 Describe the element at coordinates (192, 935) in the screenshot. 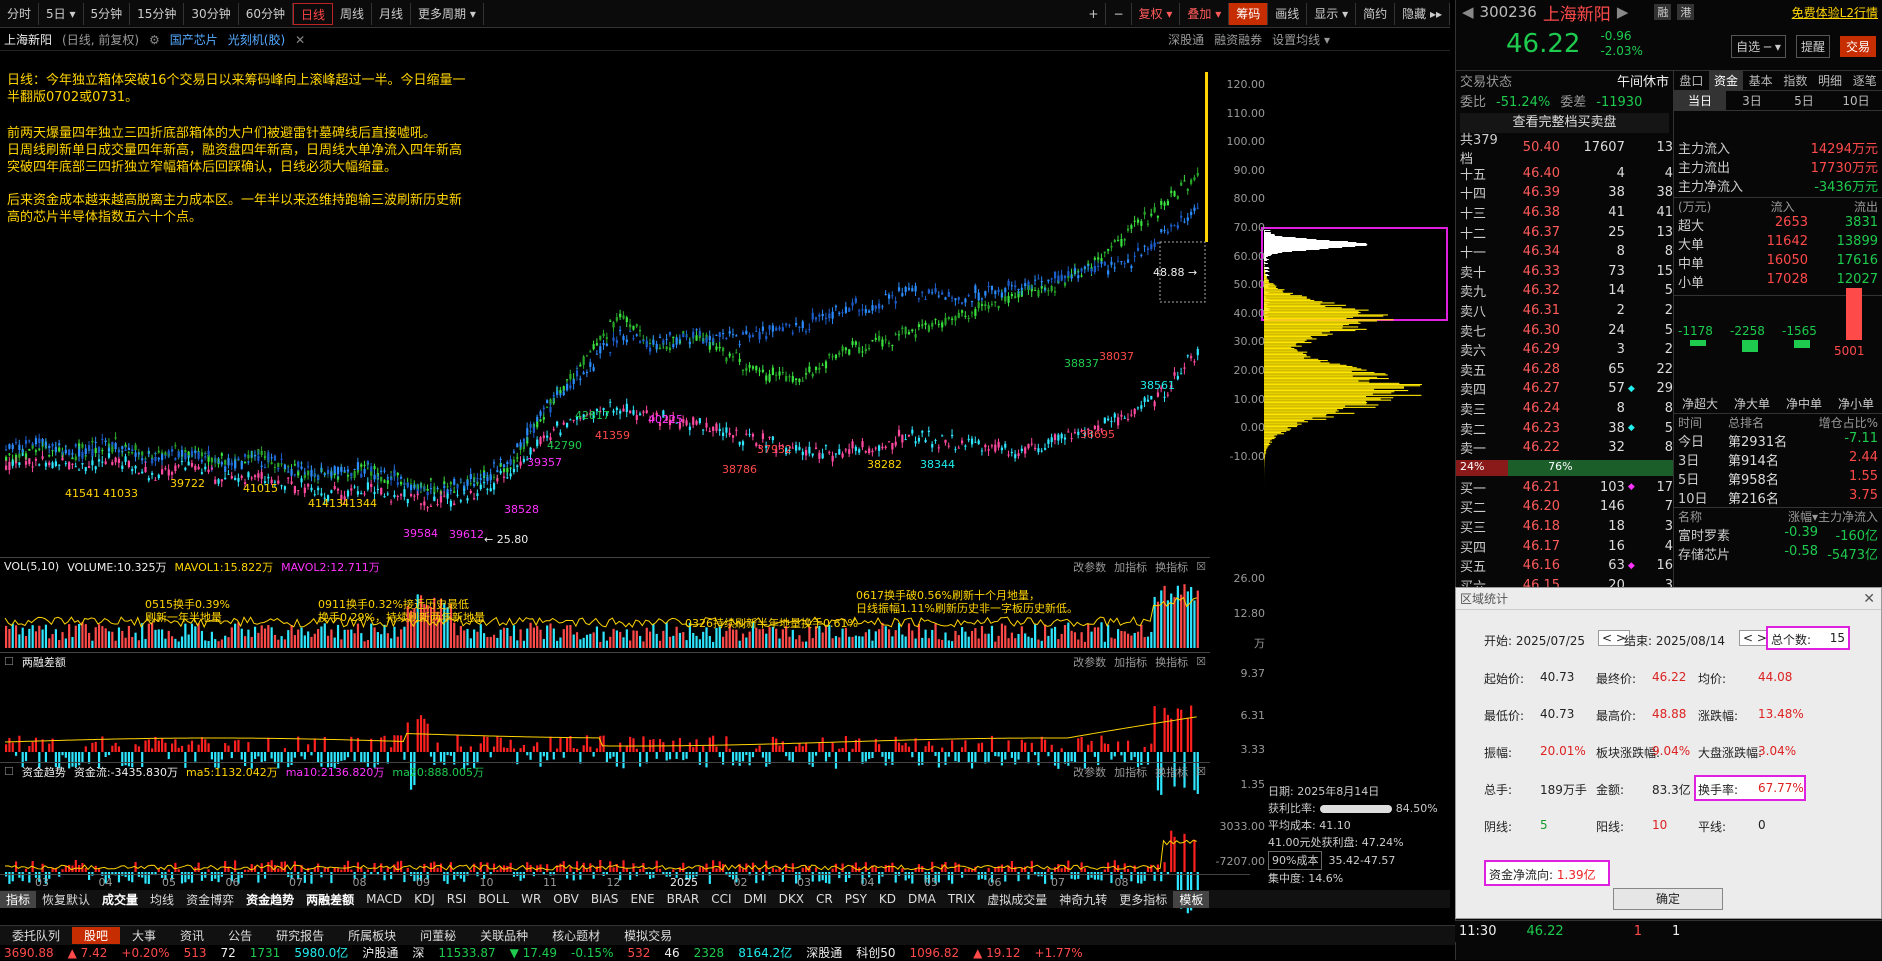

I see `bottom-tab: 资讯` at that location.